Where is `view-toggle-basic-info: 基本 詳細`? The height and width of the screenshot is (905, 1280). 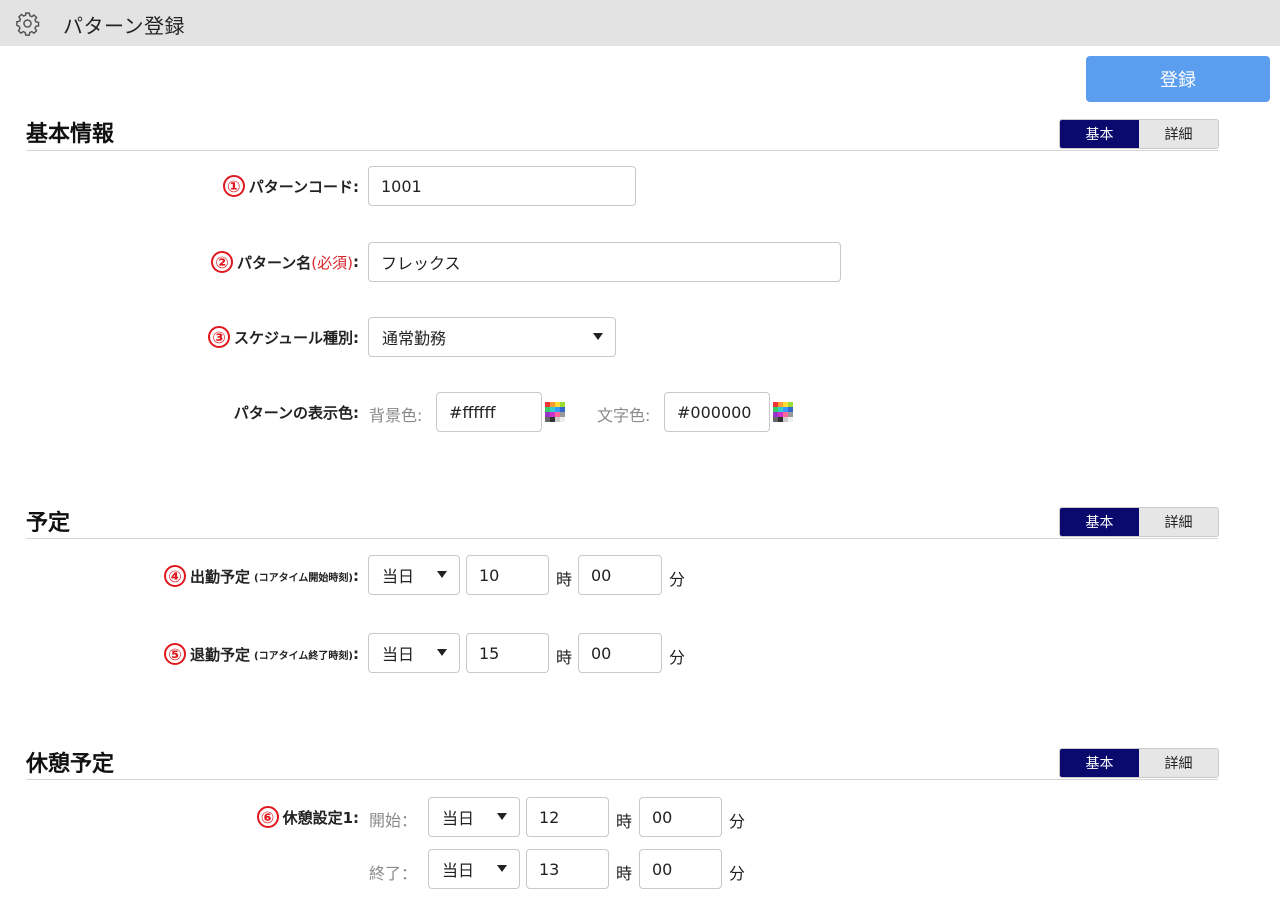
view-toggle-basic-info: 基本 詳細 is located at coordinates (1139, 134).